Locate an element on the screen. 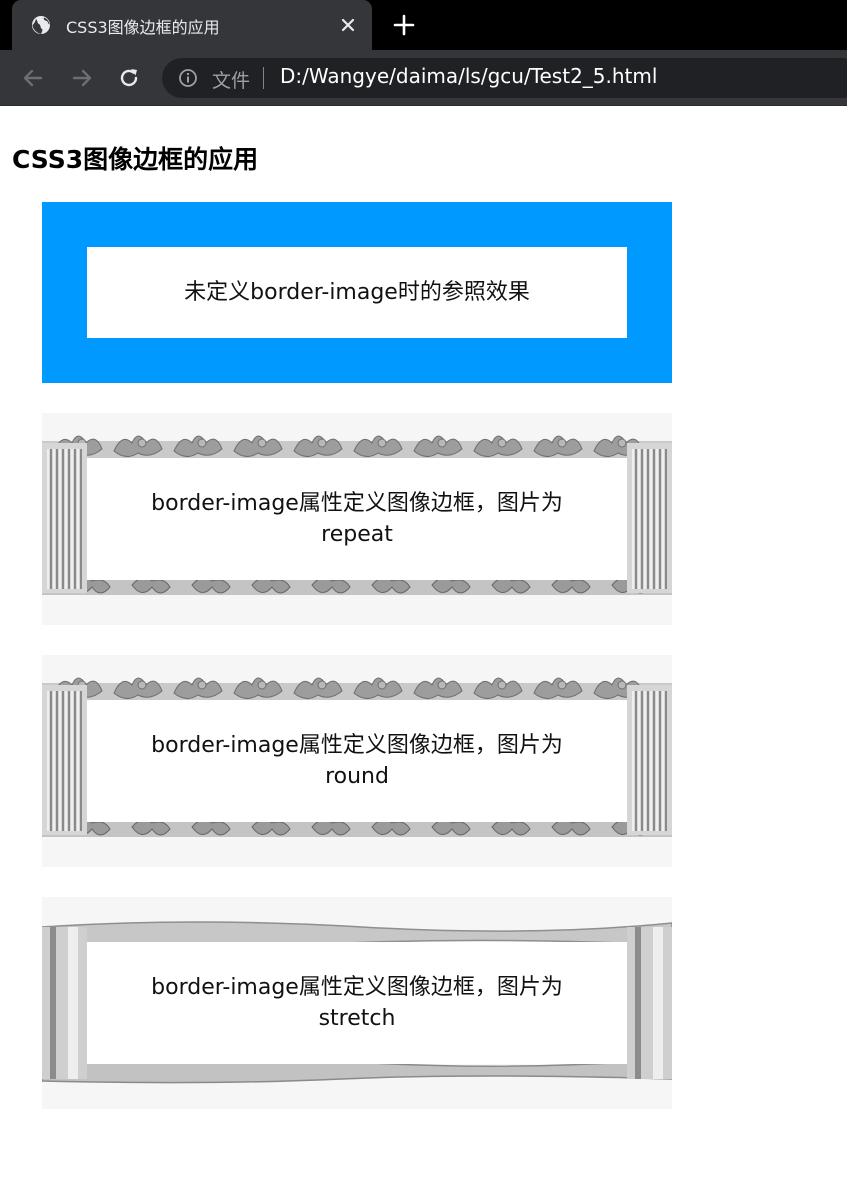 This screenshot has height=1183, width=847. browser-toolbar: 文件 D:/Wangye/daima/ls/gcu/Test2_5.html is located at coordinates (423, 78).